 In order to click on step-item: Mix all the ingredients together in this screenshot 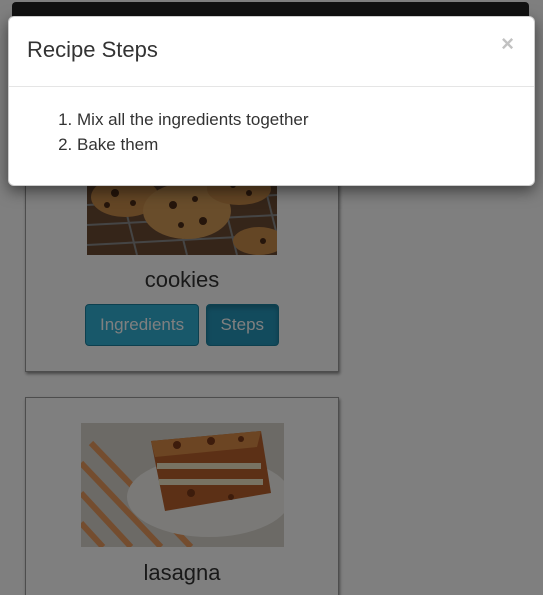, I will do `click(305, 119)`.